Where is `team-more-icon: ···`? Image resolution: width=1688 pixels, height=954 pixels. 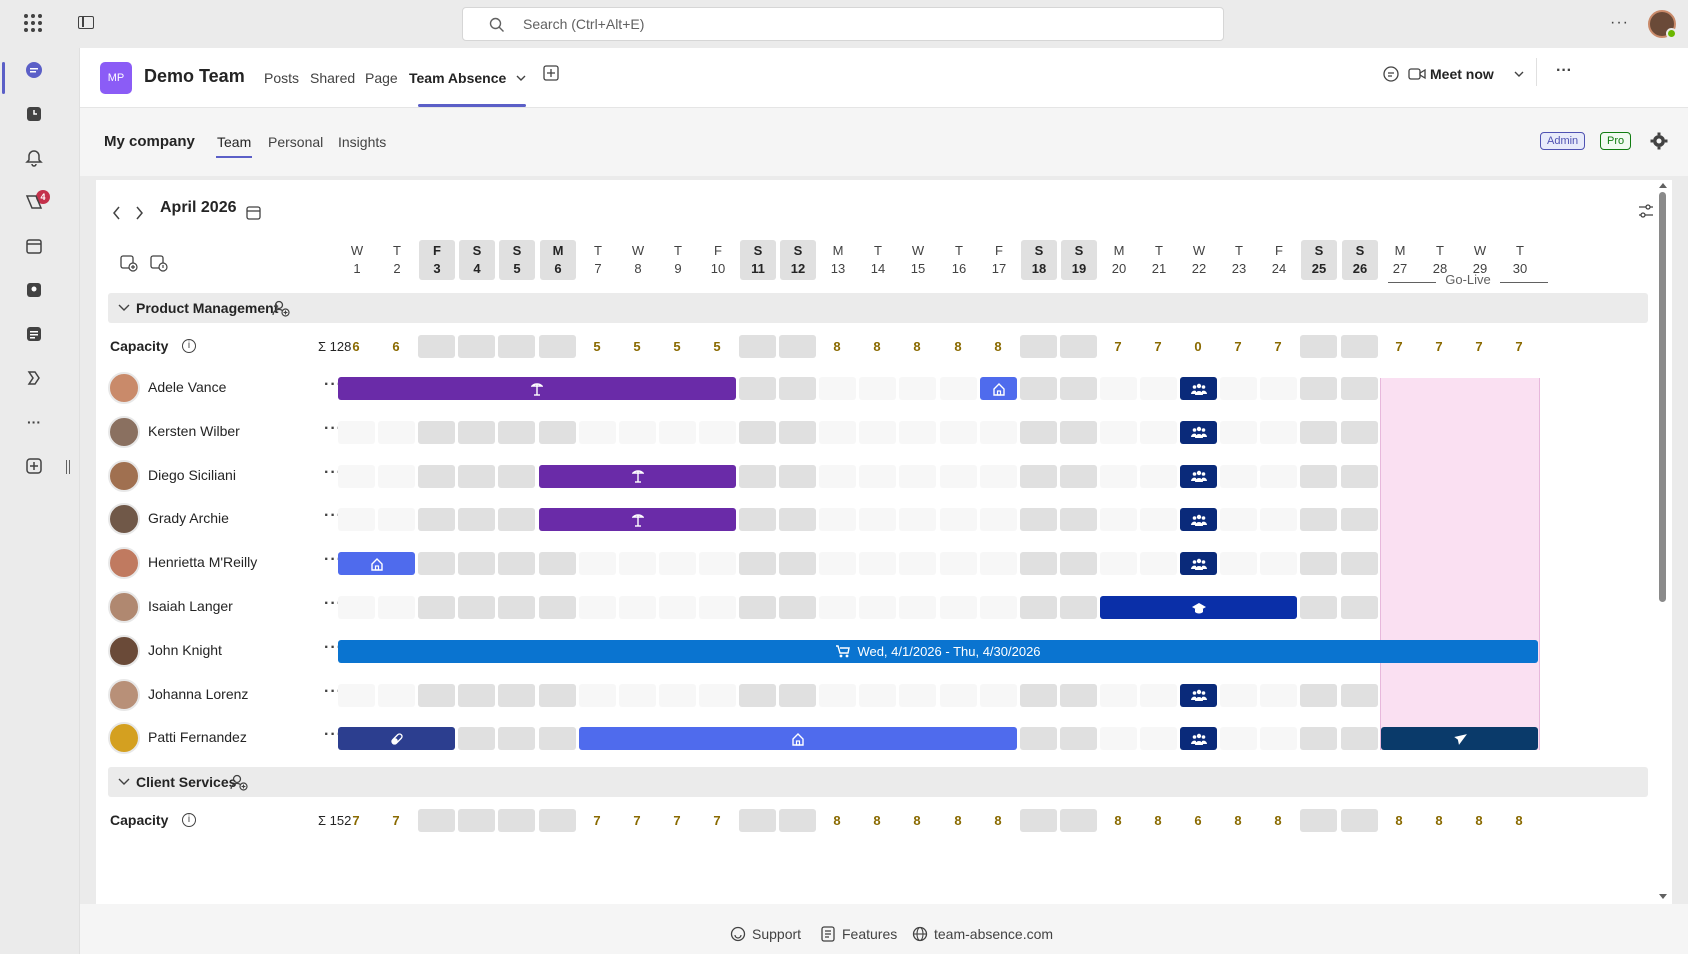
team-more-icon: ··· is located at coordinates (1564, 71).